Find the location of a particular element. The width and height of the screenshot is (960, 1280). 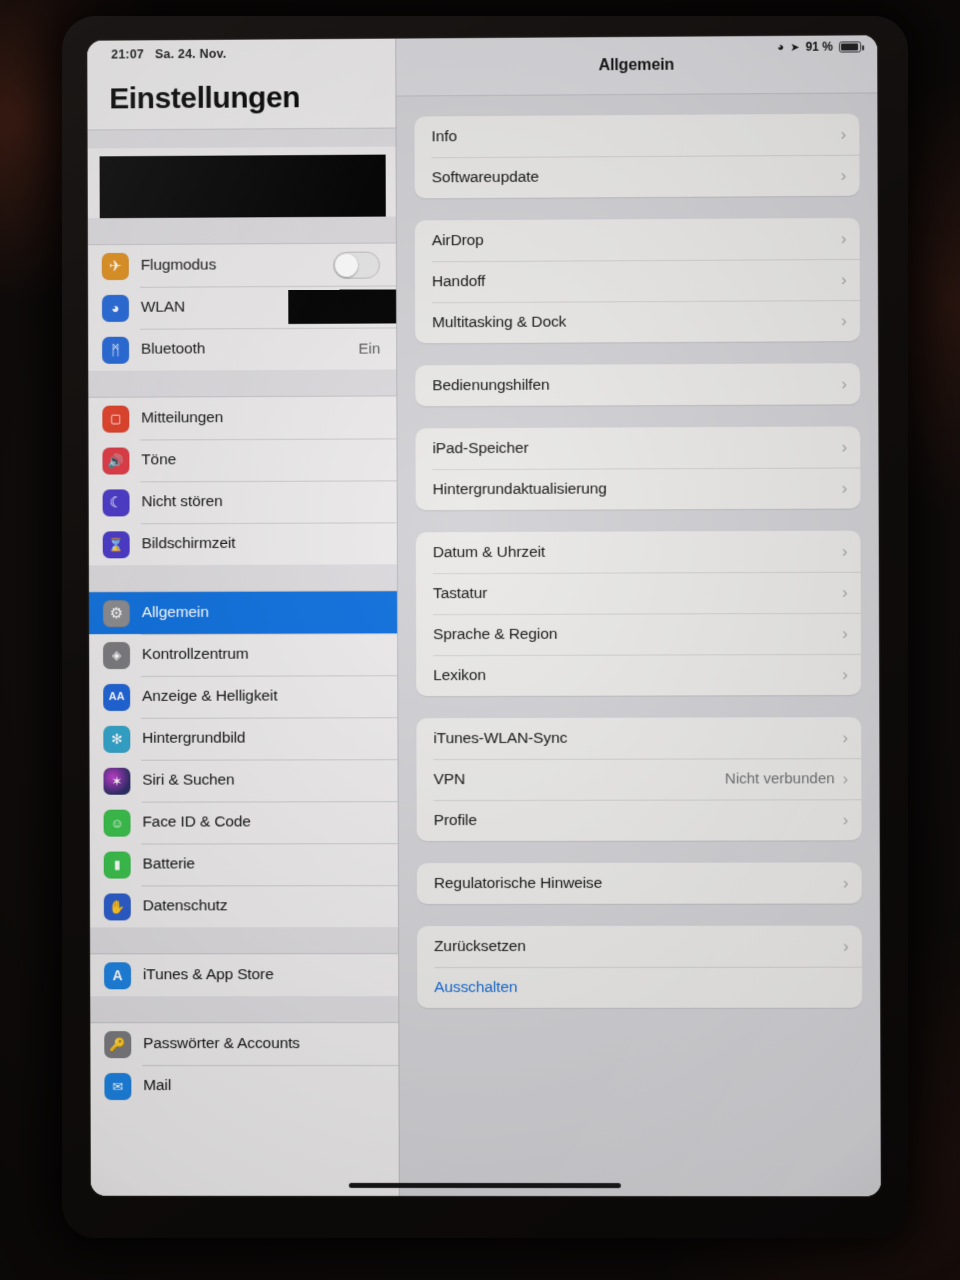

detail-row-vpn: VPN Nicht verbunden › is located at coordinates (638, 779).